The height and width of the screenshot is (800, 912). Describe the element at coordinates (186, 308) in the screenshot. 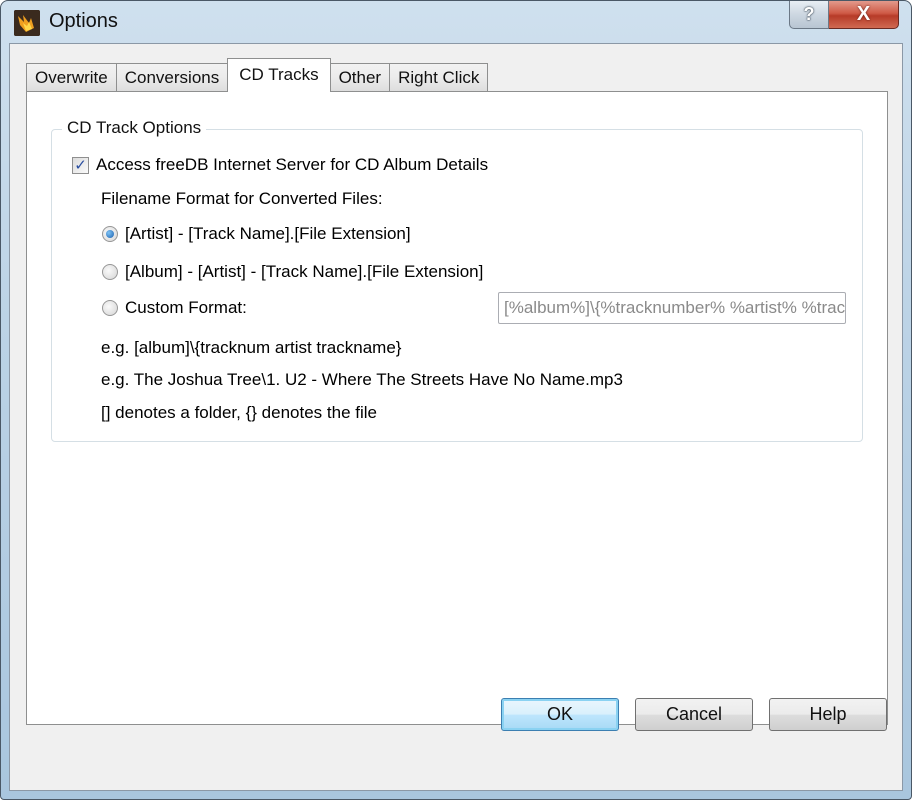

I see `format-option-label: Custom Format:` at that location.